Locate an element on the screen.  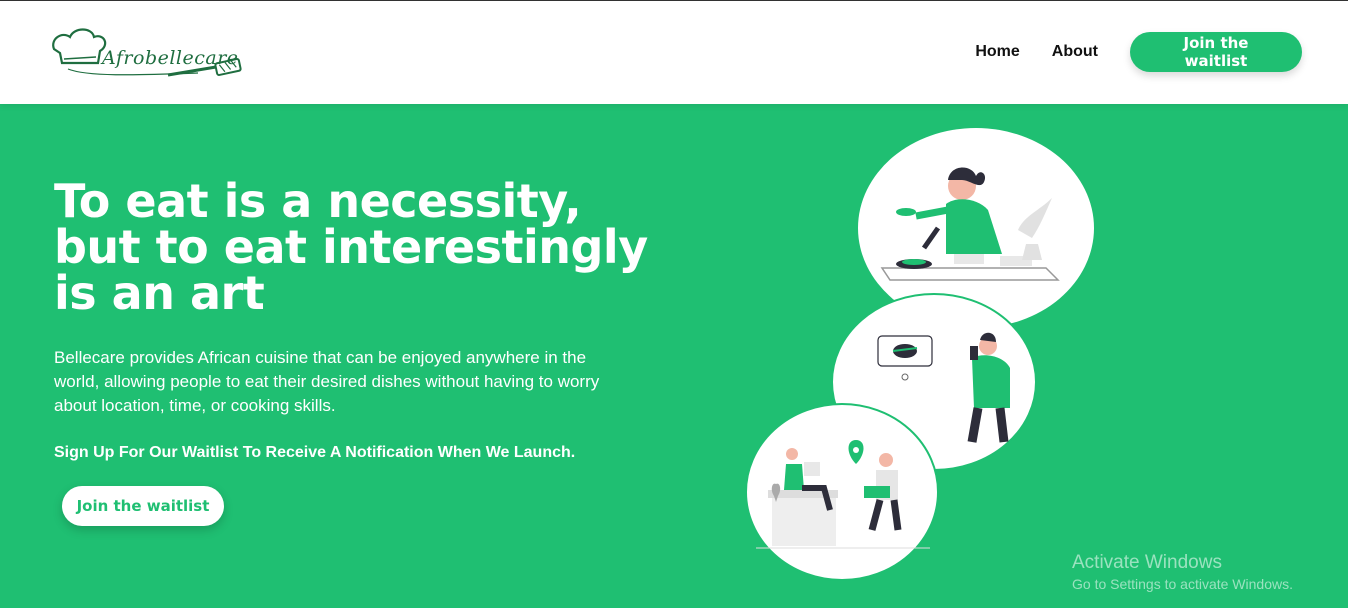
food-delivery-illustration is located at coordinates (842, 492).